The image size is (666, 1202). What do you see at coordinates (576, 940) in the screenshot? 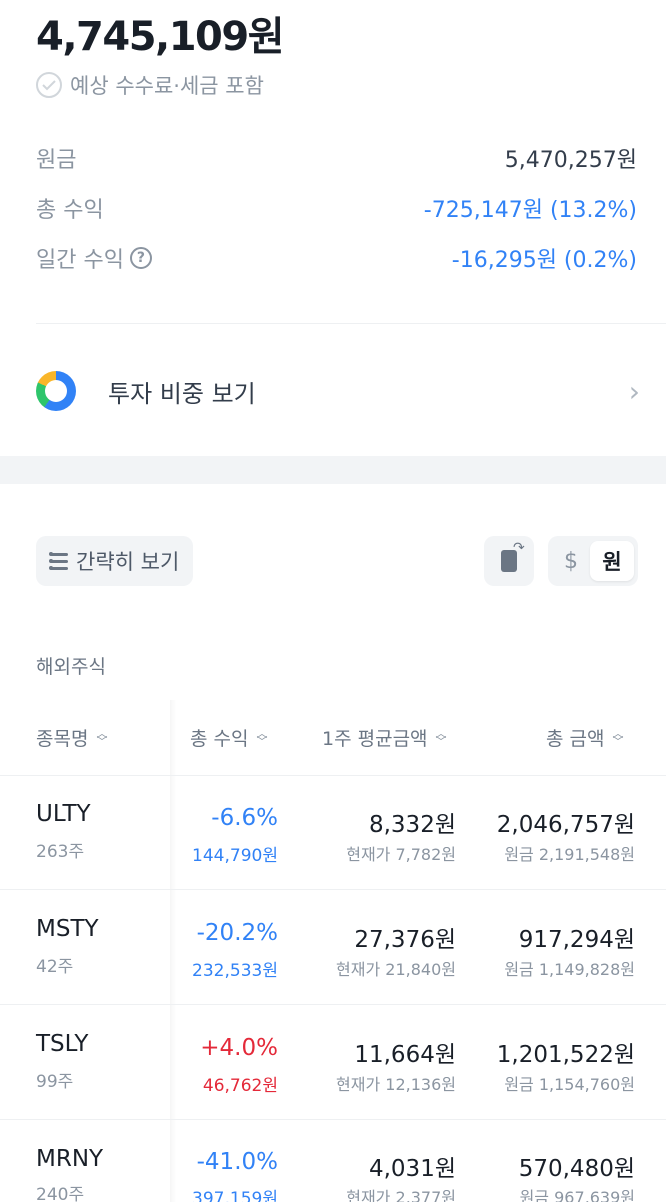
I see `total-amount: 917,294원` at bounding box center [576, 940].